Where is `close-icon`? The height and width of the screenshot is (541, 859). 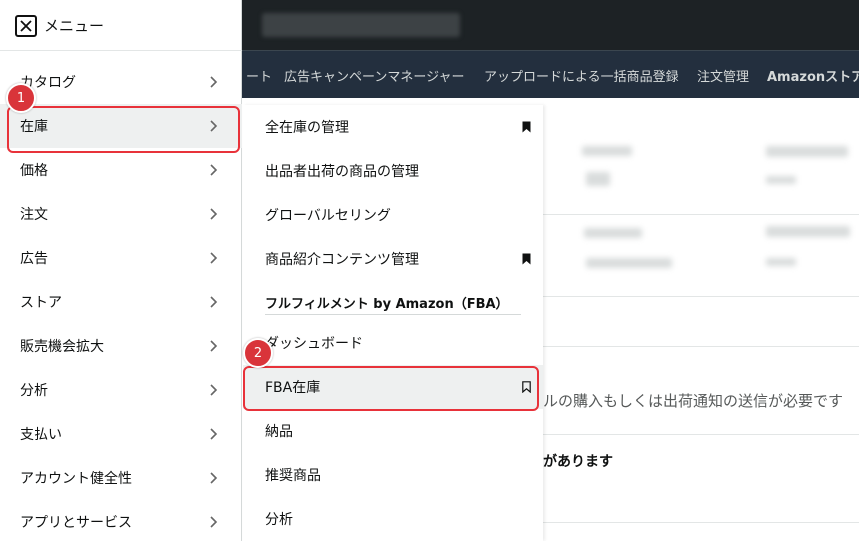 close-icon is located at coordinates (26, 26).